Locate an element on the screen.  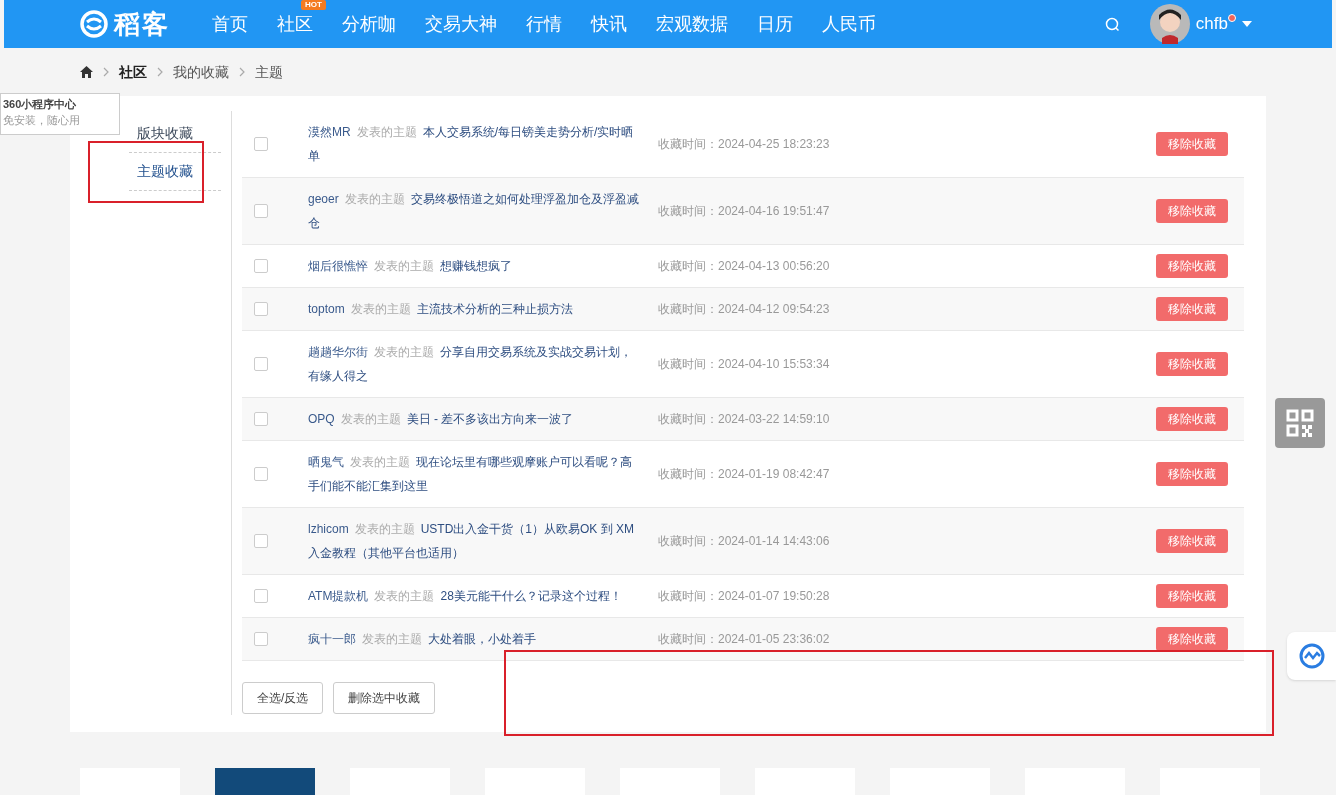
logo-text: 稻客 is located at coordinates (142, 24).